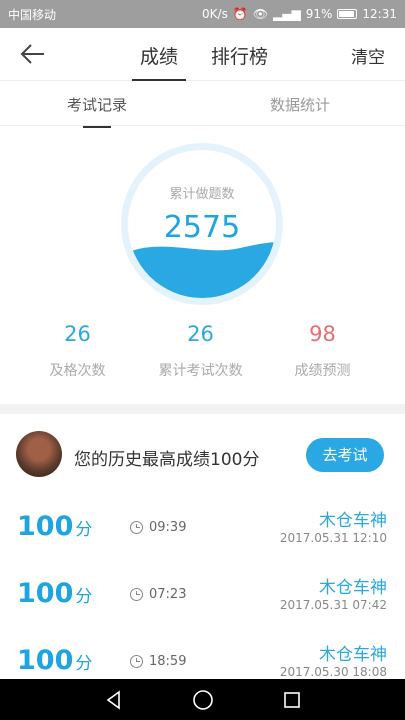 Image resolution: width=405 pixels, height=720 pixels. Describe the element at coordinates (202, 530) in the screenshot. I see `record-row: 100 分 09:39 木仓车神 2017.05.31 12:10` at that location.